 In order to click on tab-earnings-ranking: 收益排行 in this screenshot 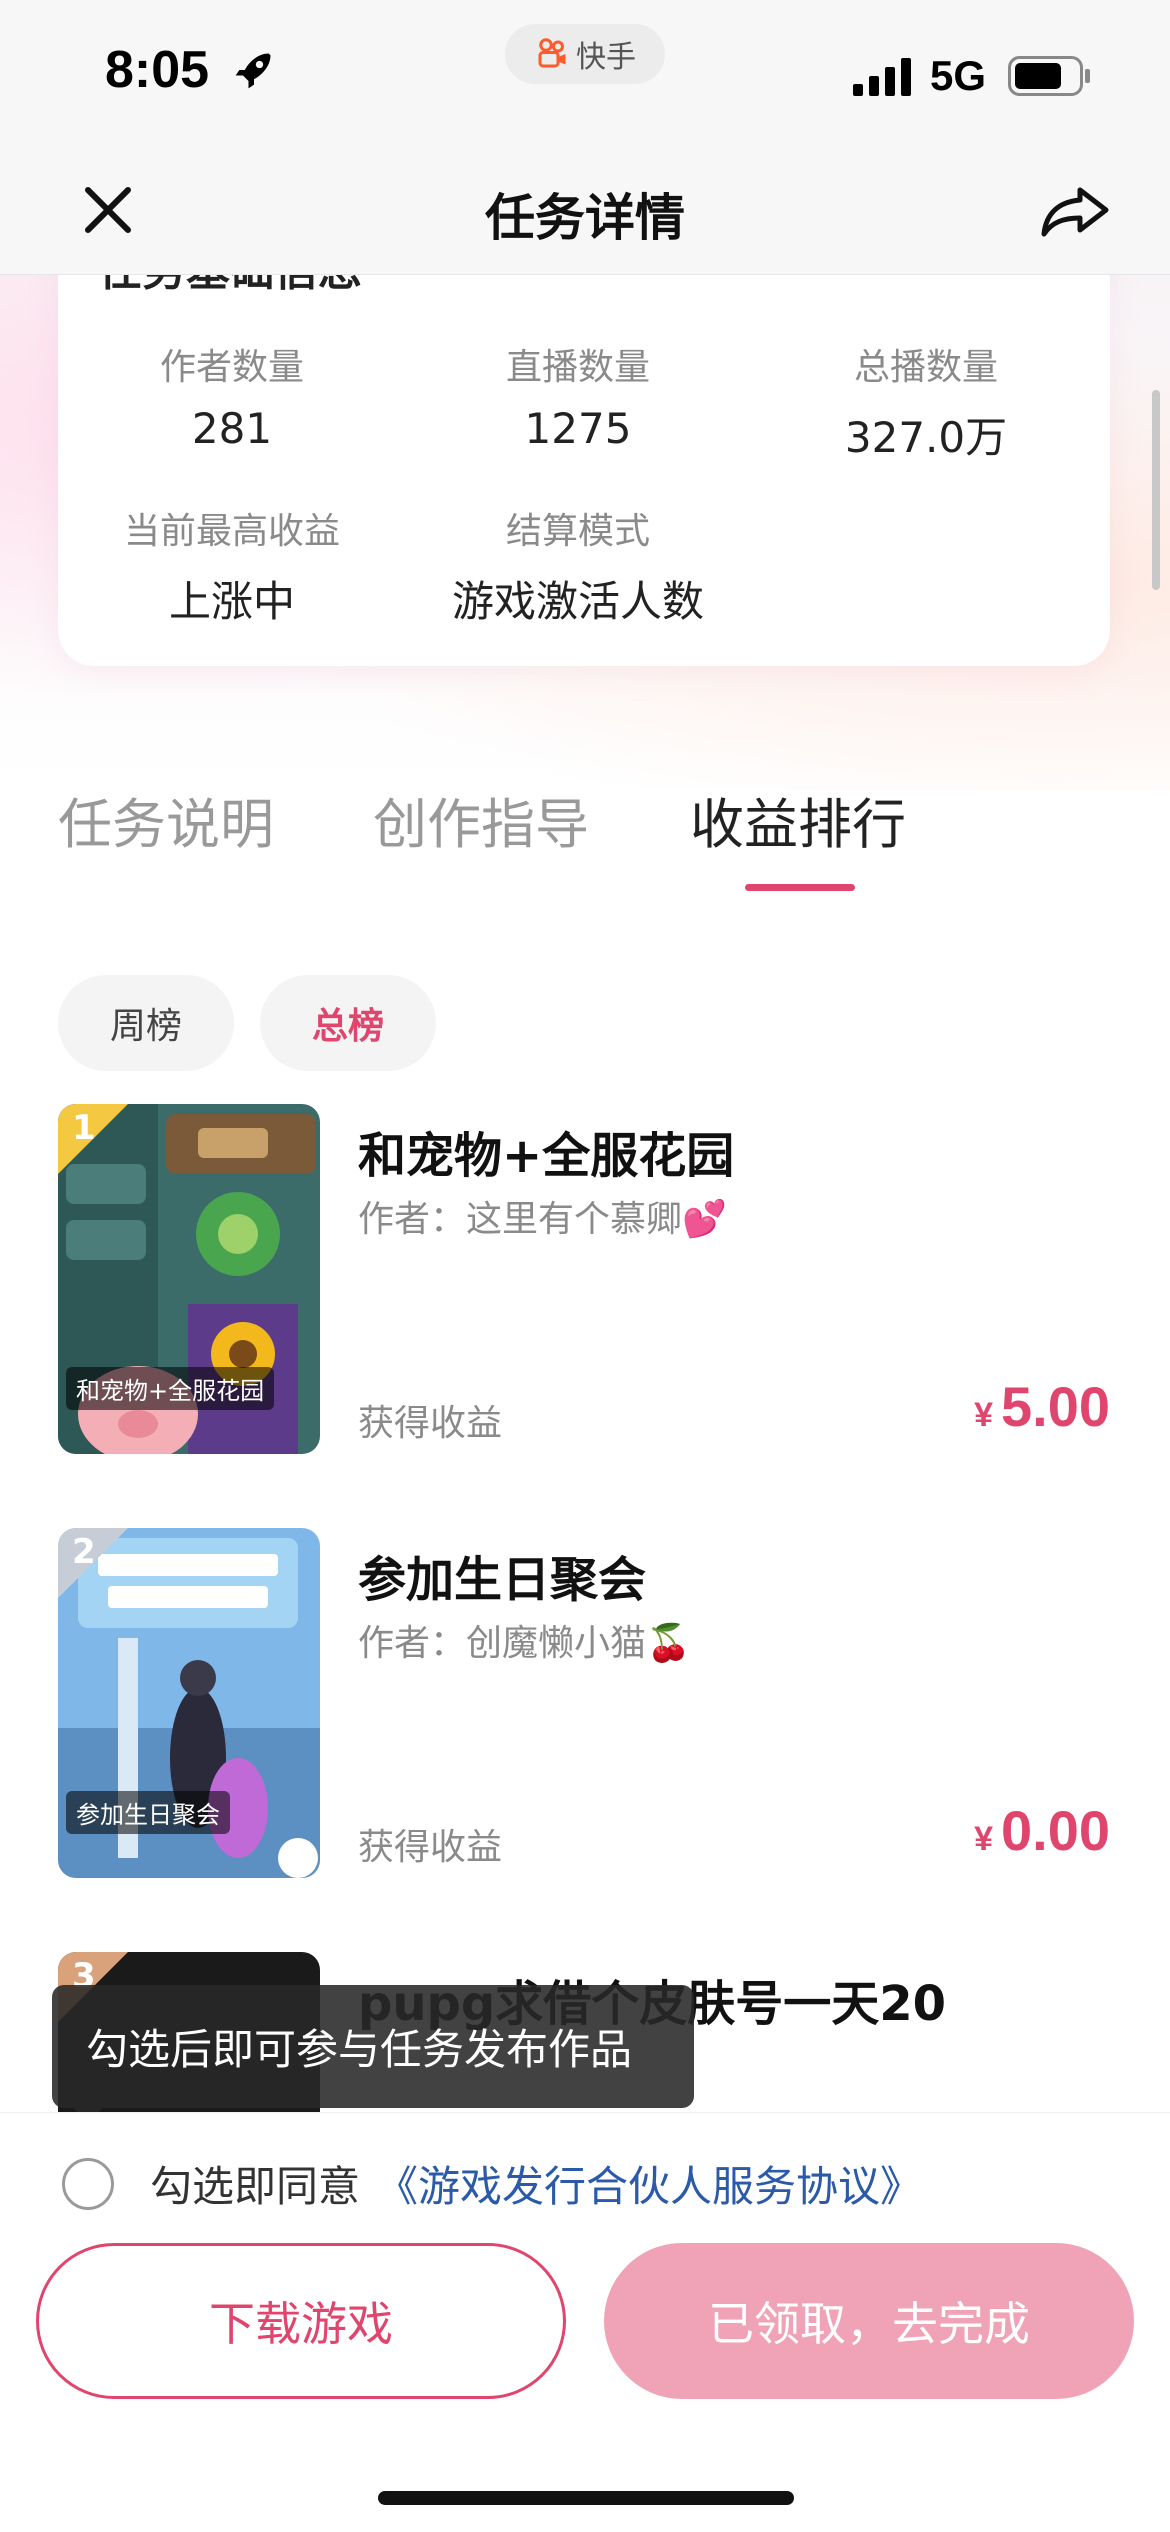, I will do `click(798, 819)`.